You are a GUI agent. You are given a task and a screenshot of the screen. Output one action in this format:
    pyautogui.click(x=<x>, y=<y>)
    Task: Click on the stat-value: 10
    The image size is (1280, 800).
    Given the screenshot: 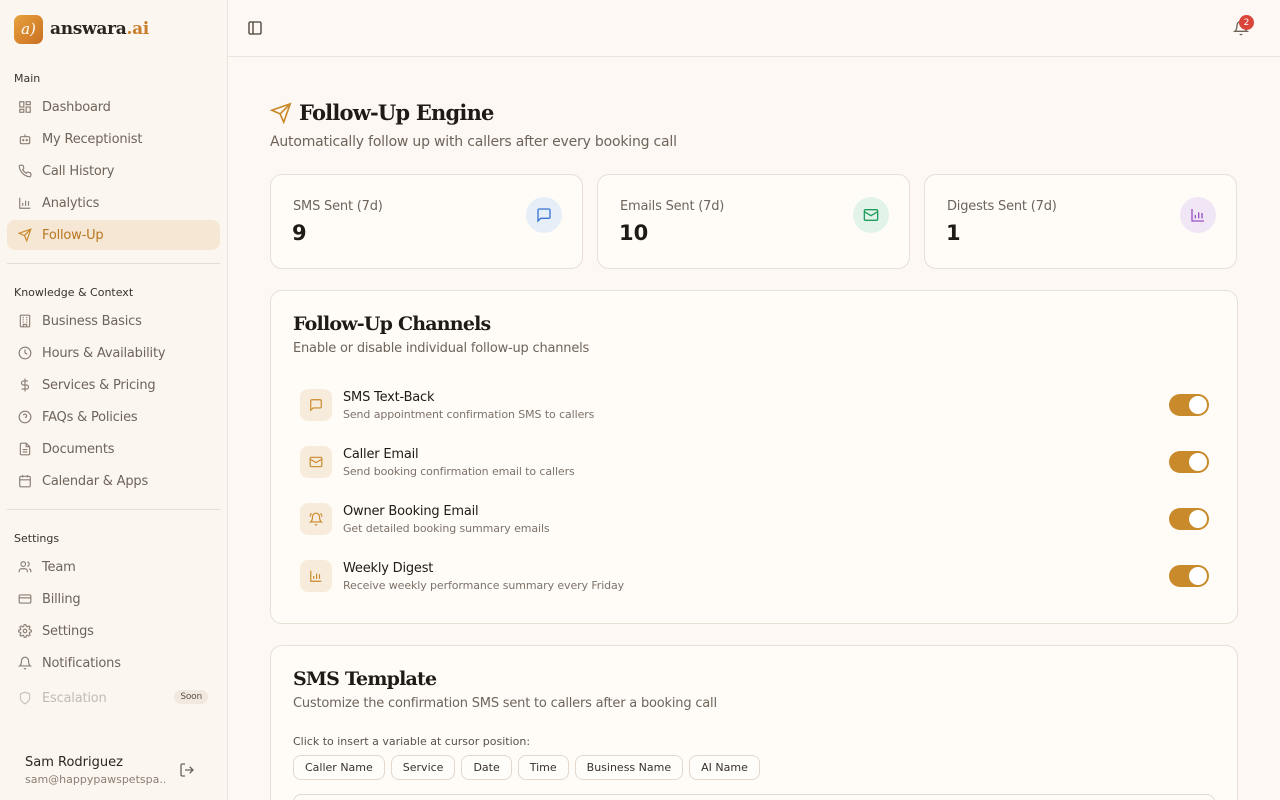 What is the action you would take?
    pyautogui.click(x=634, y=233)
    